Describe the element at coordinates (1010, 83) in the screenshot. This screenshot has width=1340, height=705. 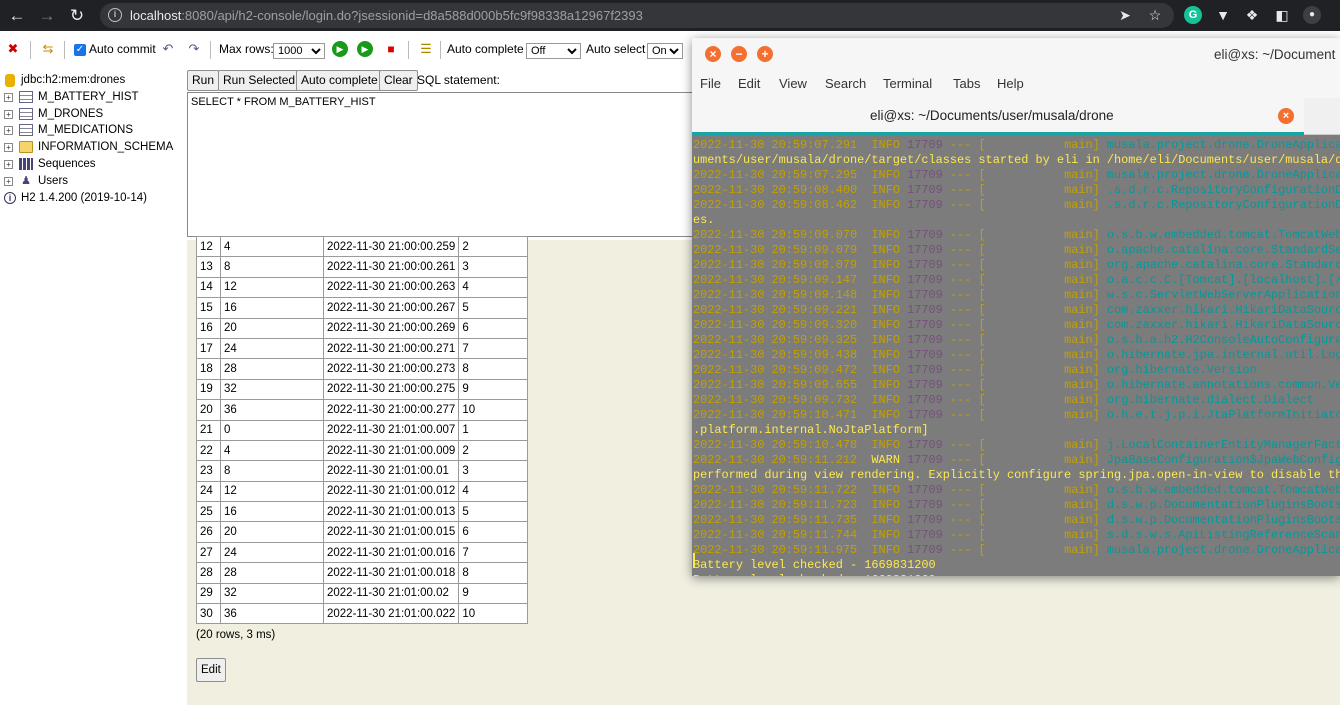
I see `menu-help: Help` at that location.